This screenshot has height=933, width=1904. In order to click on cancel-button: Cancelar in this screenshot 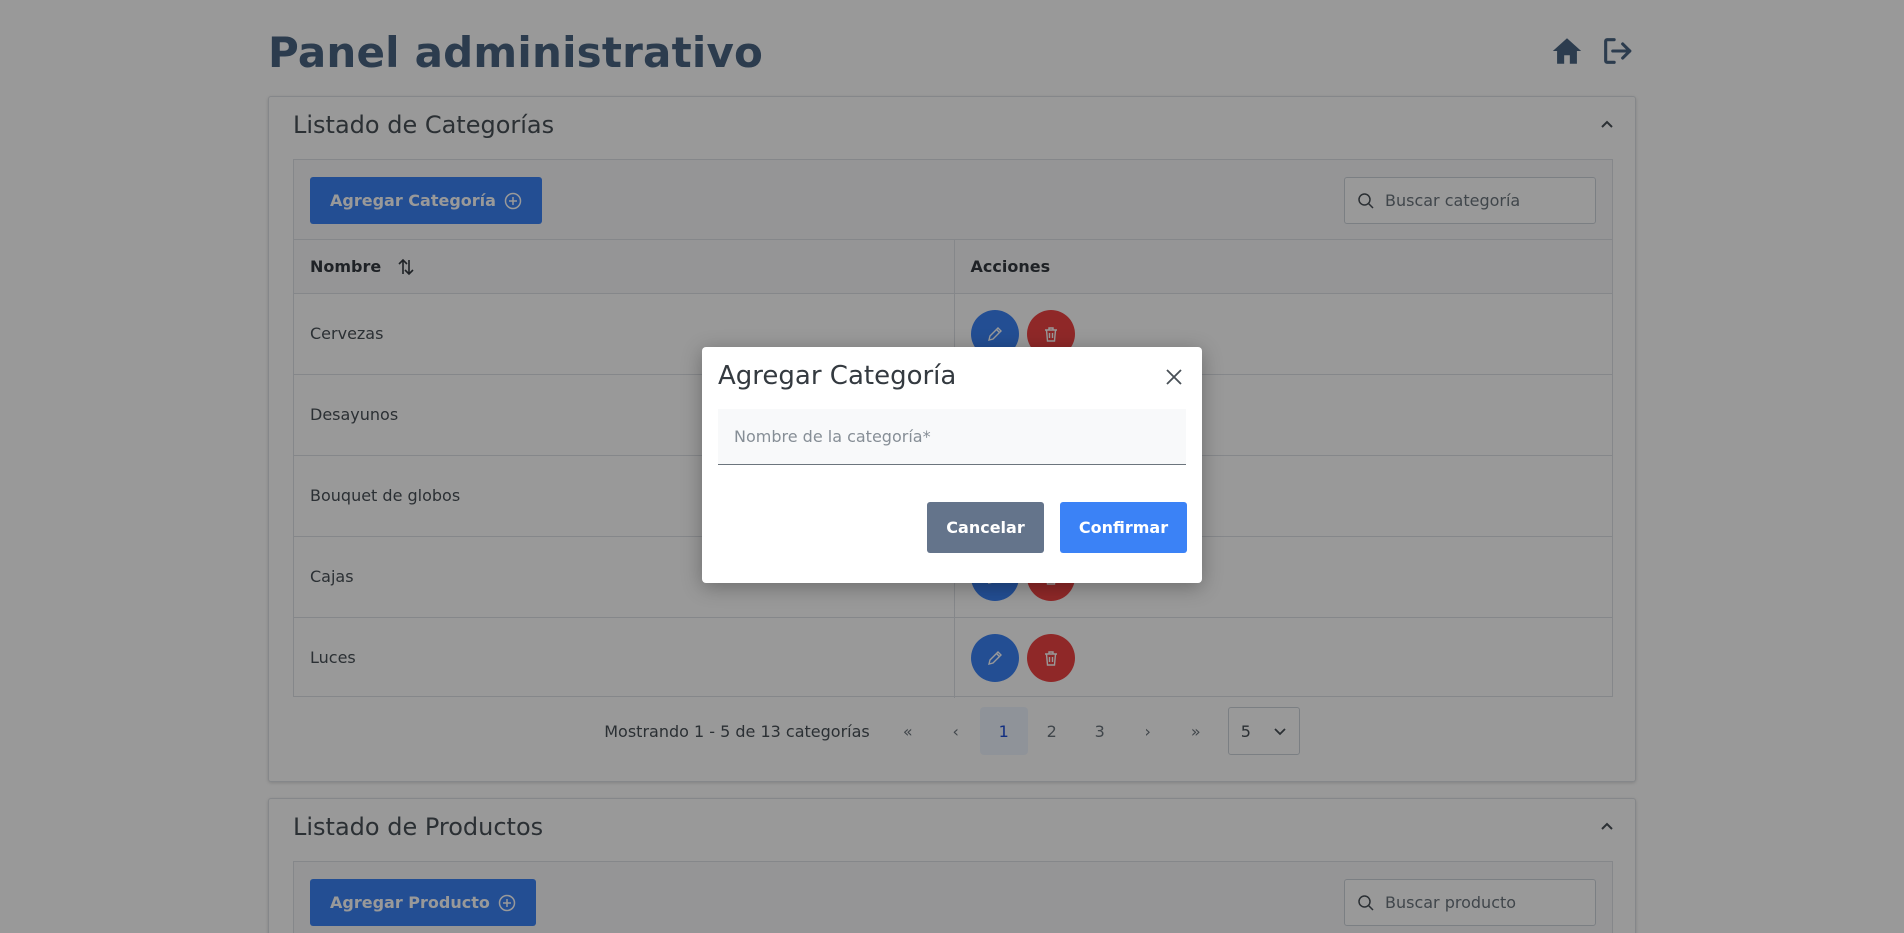, I will do `click(985, 527)`.